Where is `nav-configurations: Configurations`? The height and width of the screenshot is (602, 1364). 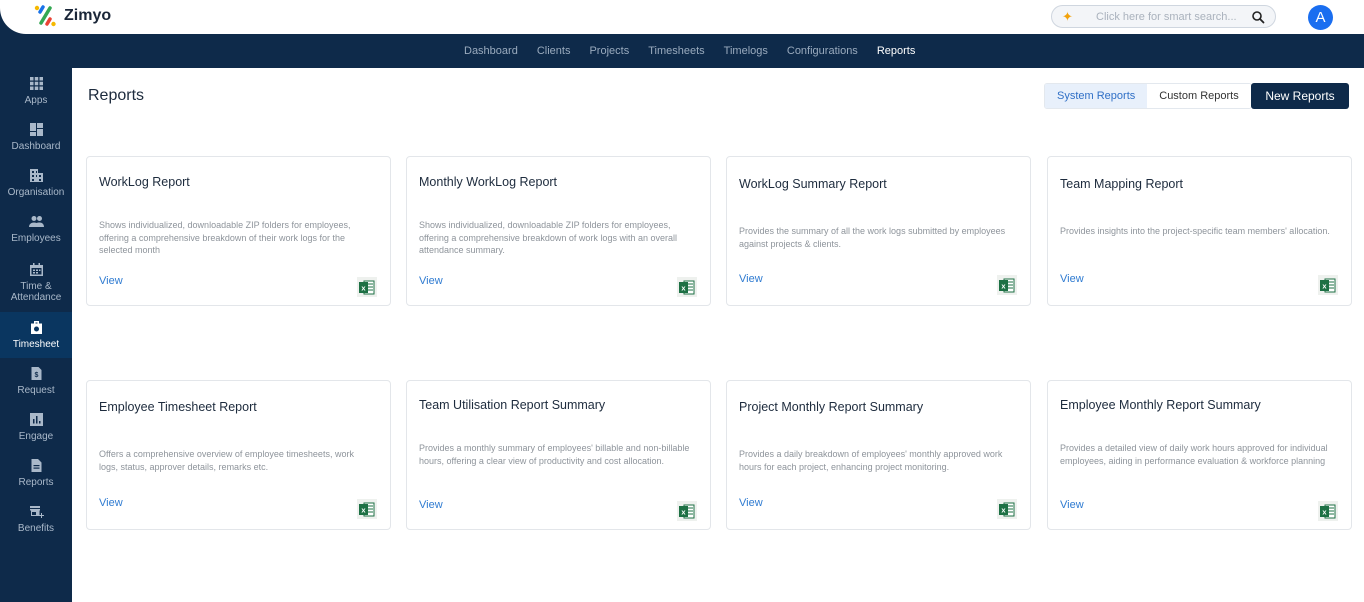 nav-configurations: Configurations is located at coordinates (822, 51).